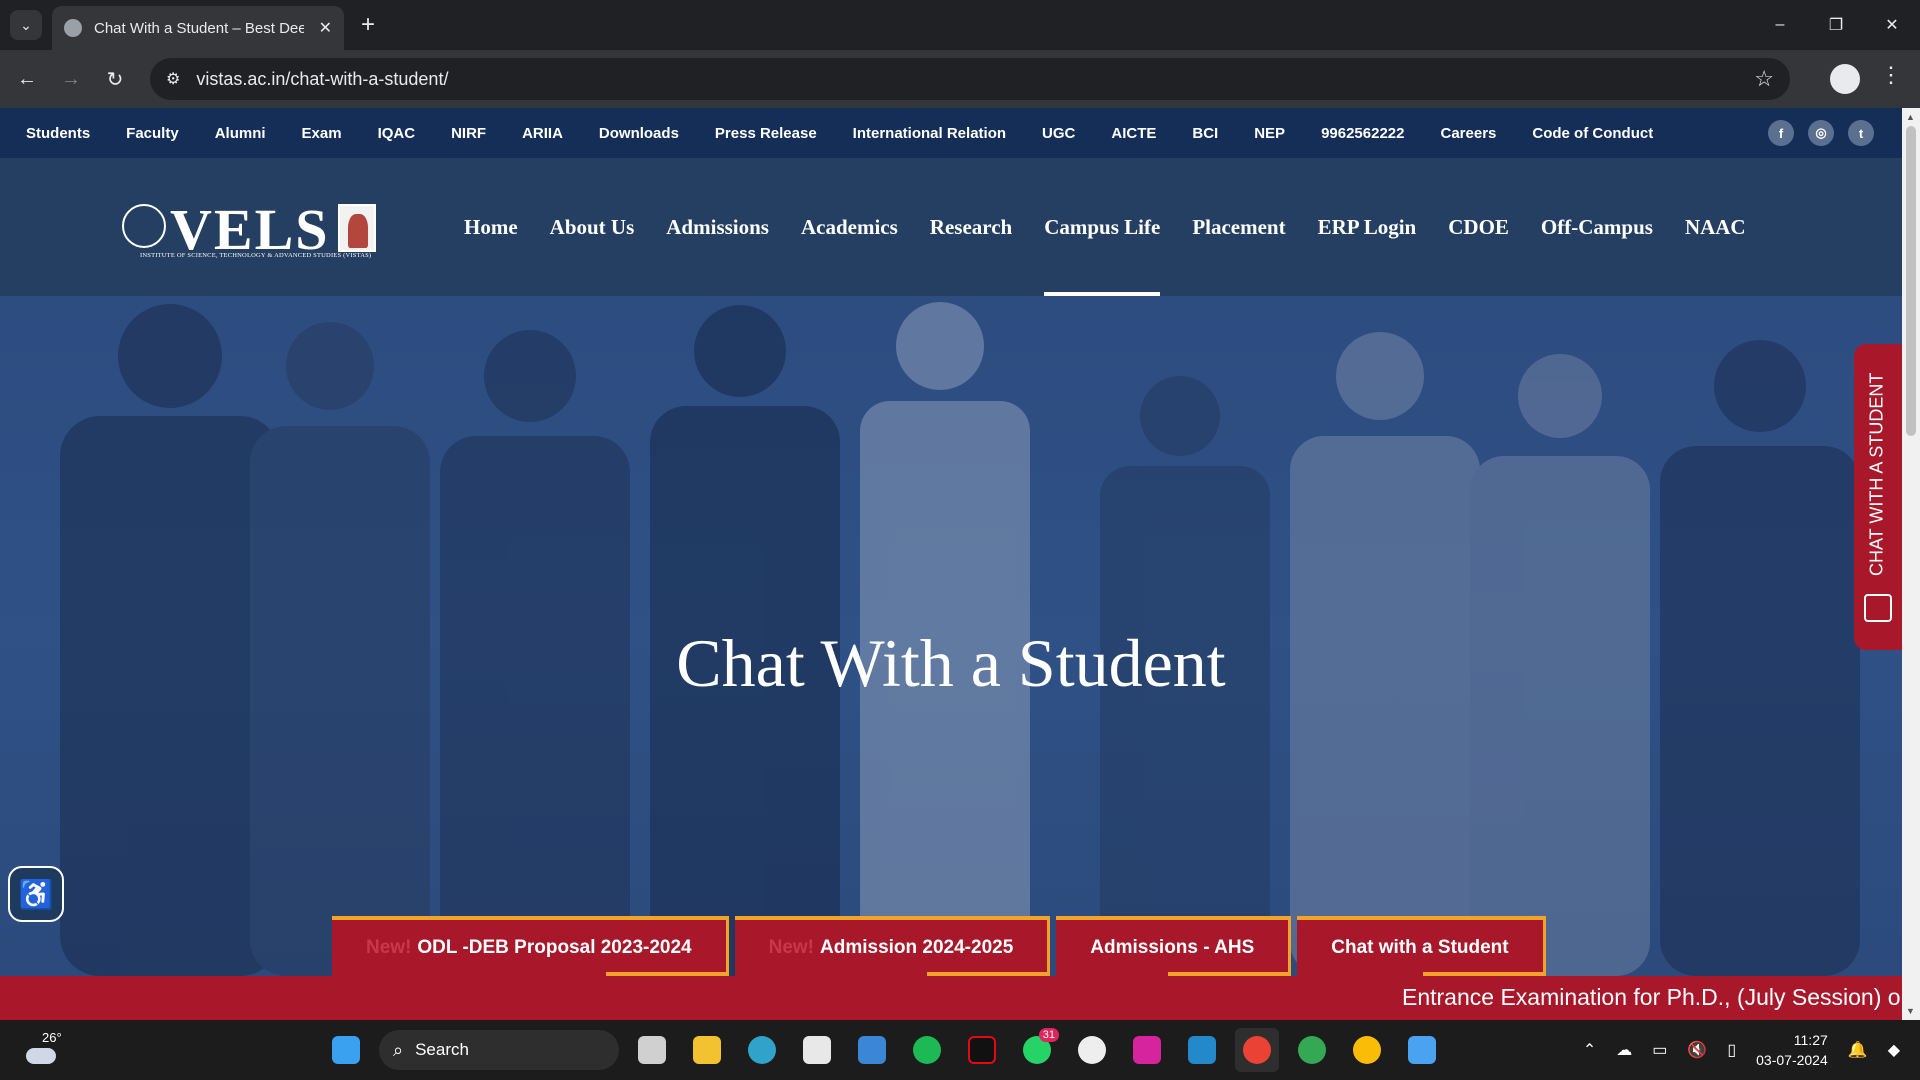 The width and height of the screenshot is (1920, 1080). I want to click on weather-widget: 26°, so click(42, 1050).